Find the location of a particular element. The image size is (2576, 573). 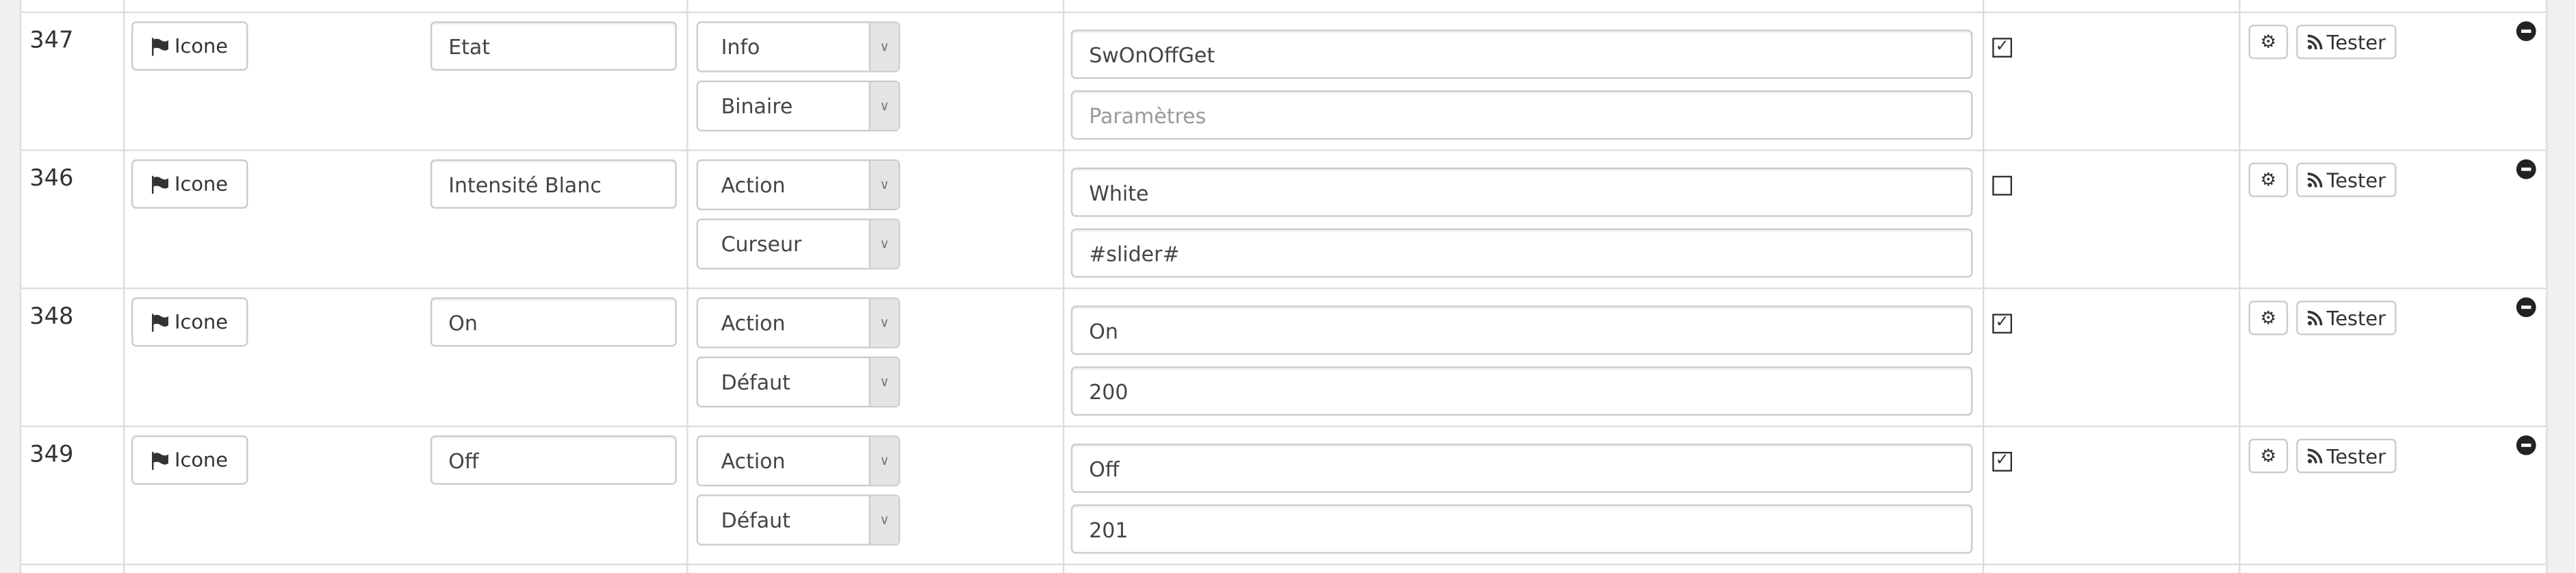

command-id: 347 is located at coordinates (51, 41).